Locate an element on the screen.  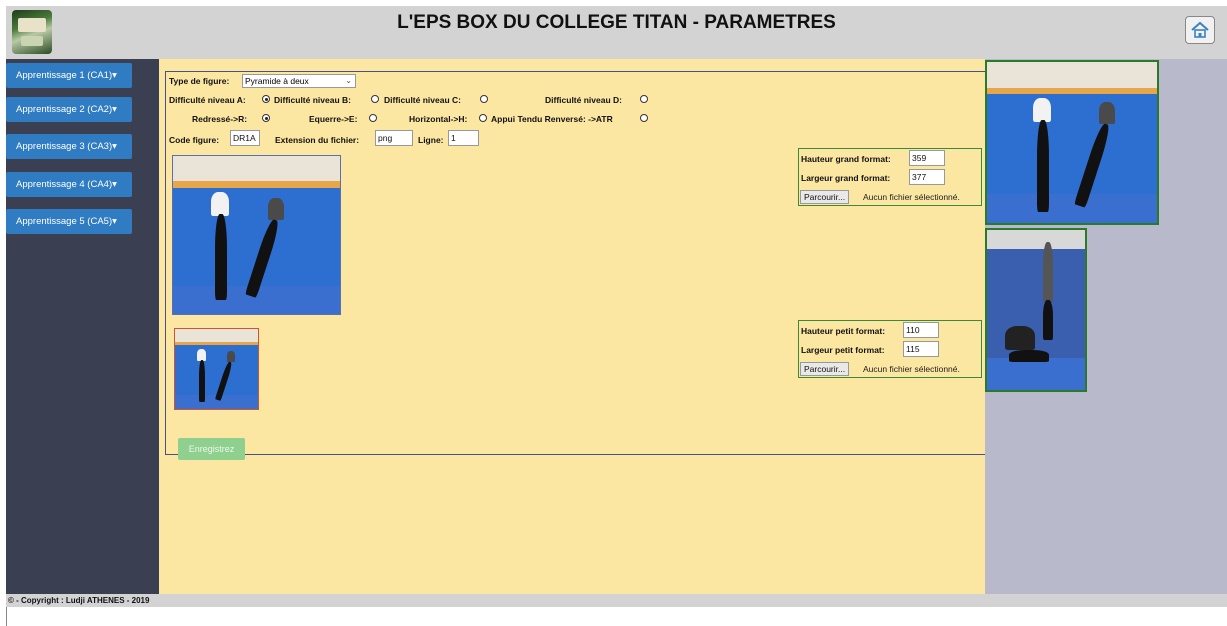
position-r-radio is located at coordinates (266, 118).